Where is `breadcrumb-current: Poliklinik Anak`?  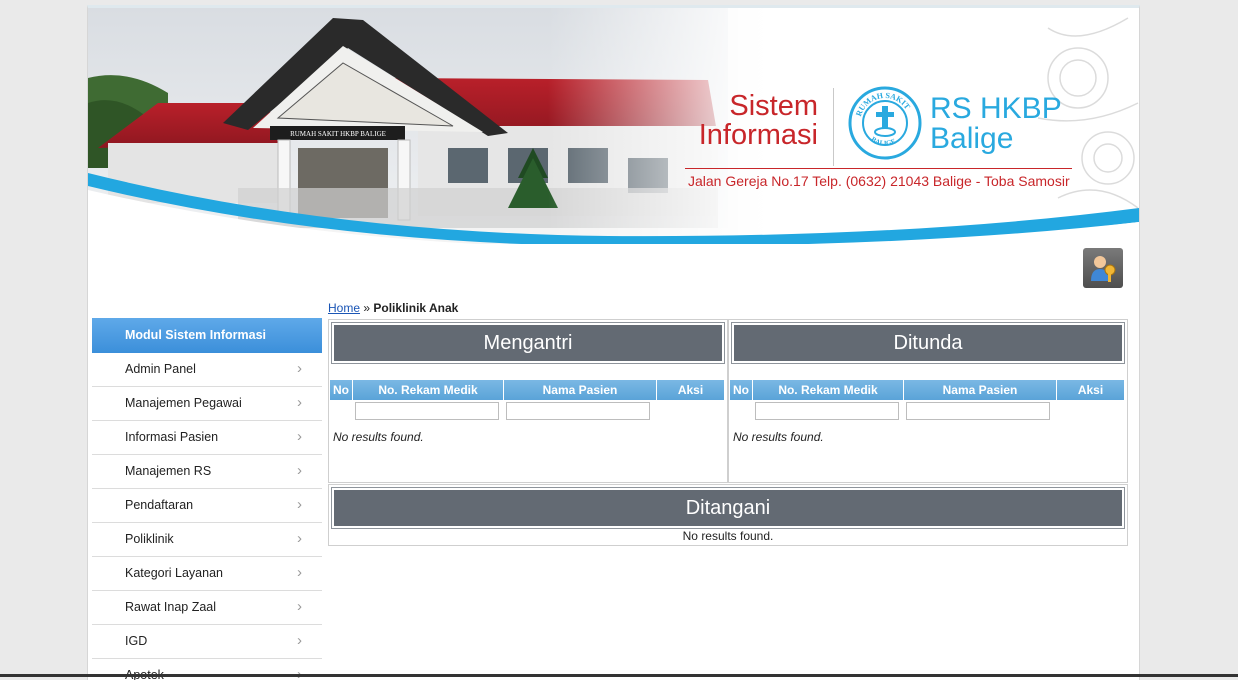 breadcrumb-current: Poliklinik Anak is located at coordinates (416, 308).